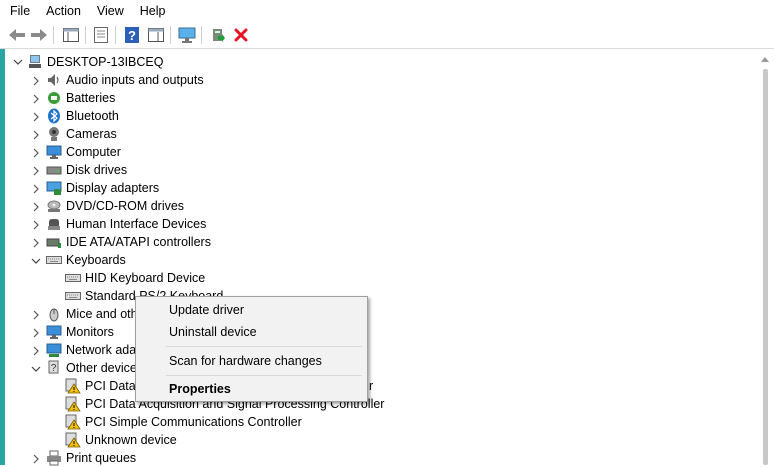 This screenshot has width=774, height=467. What do you see at coordinates (241, 35) in the screenshot?
I see `uninstall-icon` at bounding box center [241, 35].